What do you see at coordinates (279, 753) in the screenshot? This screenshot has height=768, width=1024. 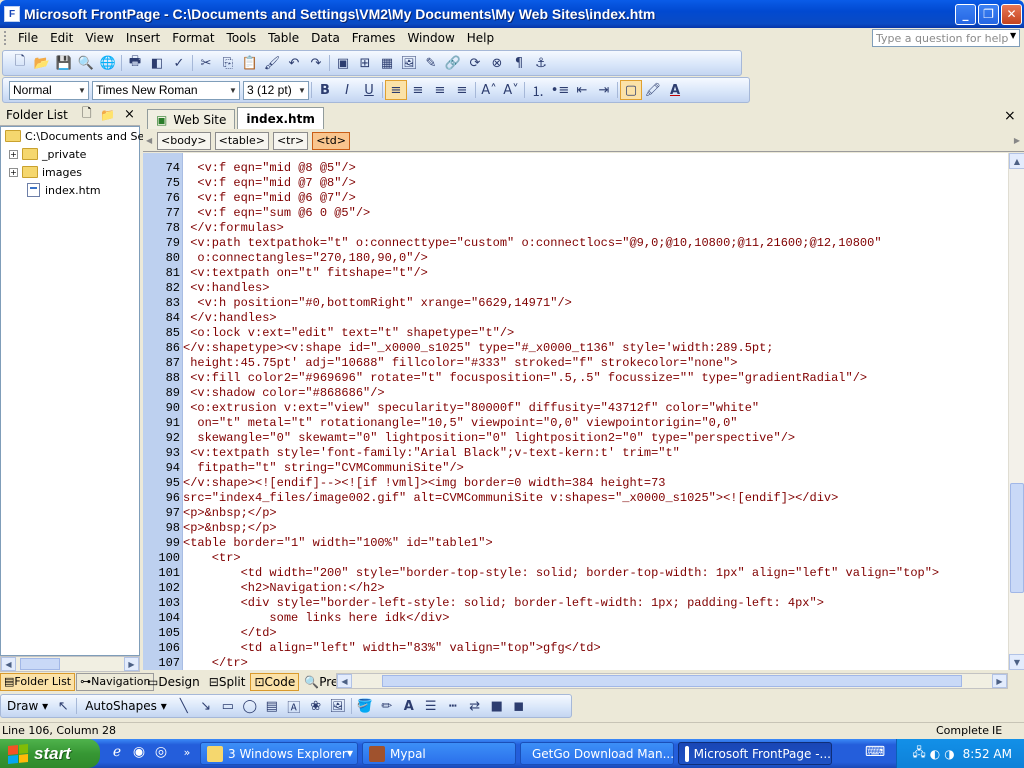 I see `task-windows-explorer: 3 Windows Explorer ▼` at bounding box center [279, 753].